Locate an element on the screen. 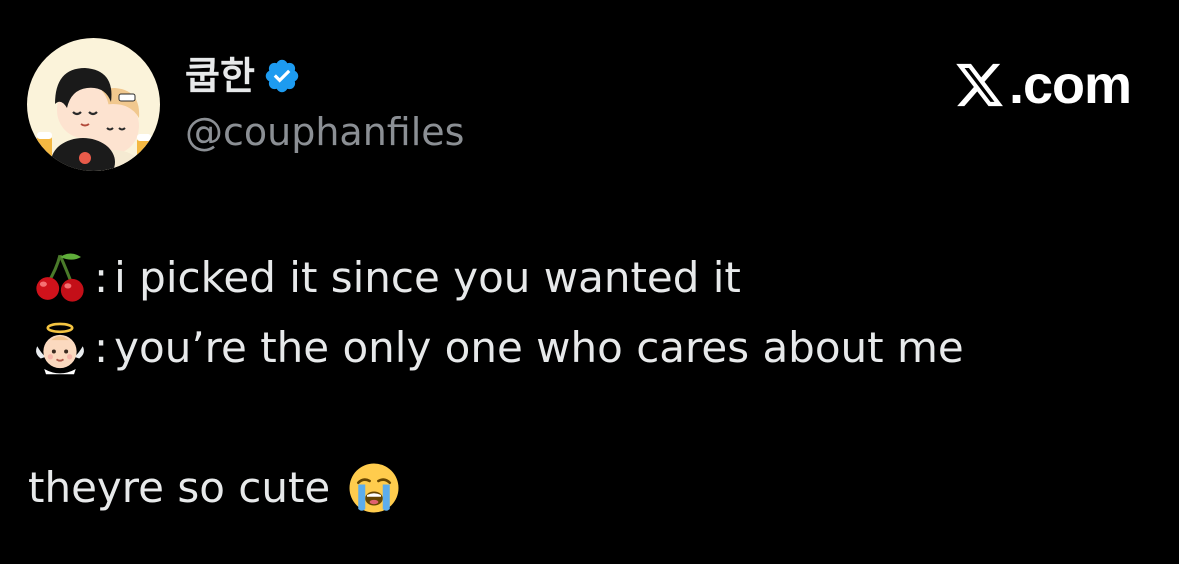  avatar is located at coordinates (93, 104).